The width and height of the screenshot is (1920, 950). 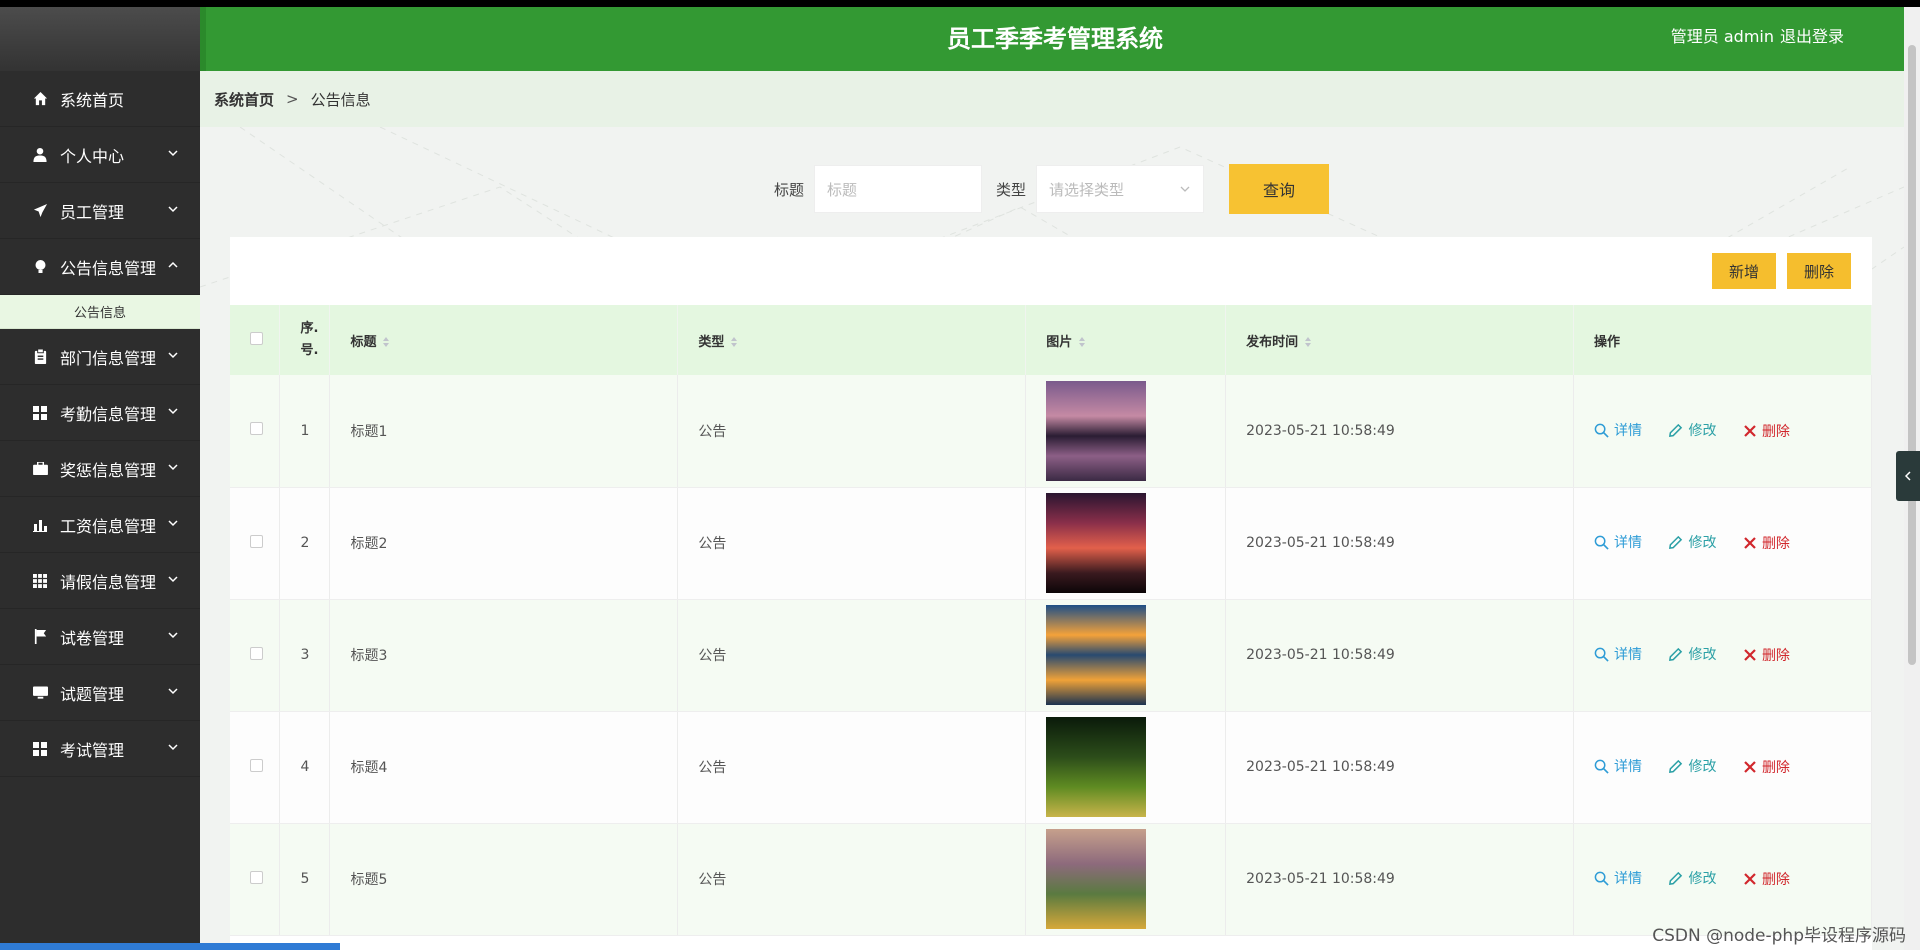 I want to click on query-button: 查询, so click(x=1279, y=189).